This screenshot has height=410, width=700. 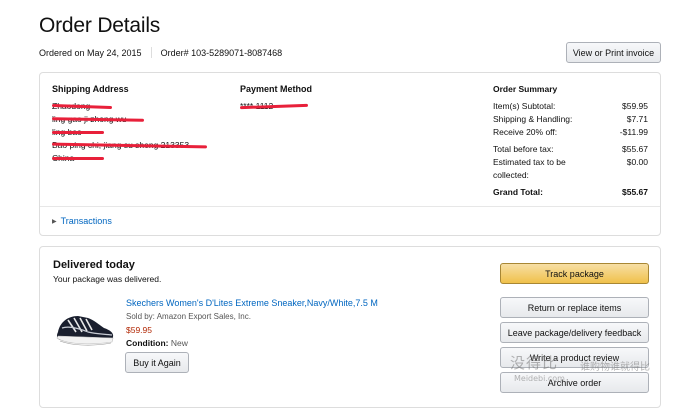 I want to click on transactions-link: Transactions, so click(x=86, y=221).